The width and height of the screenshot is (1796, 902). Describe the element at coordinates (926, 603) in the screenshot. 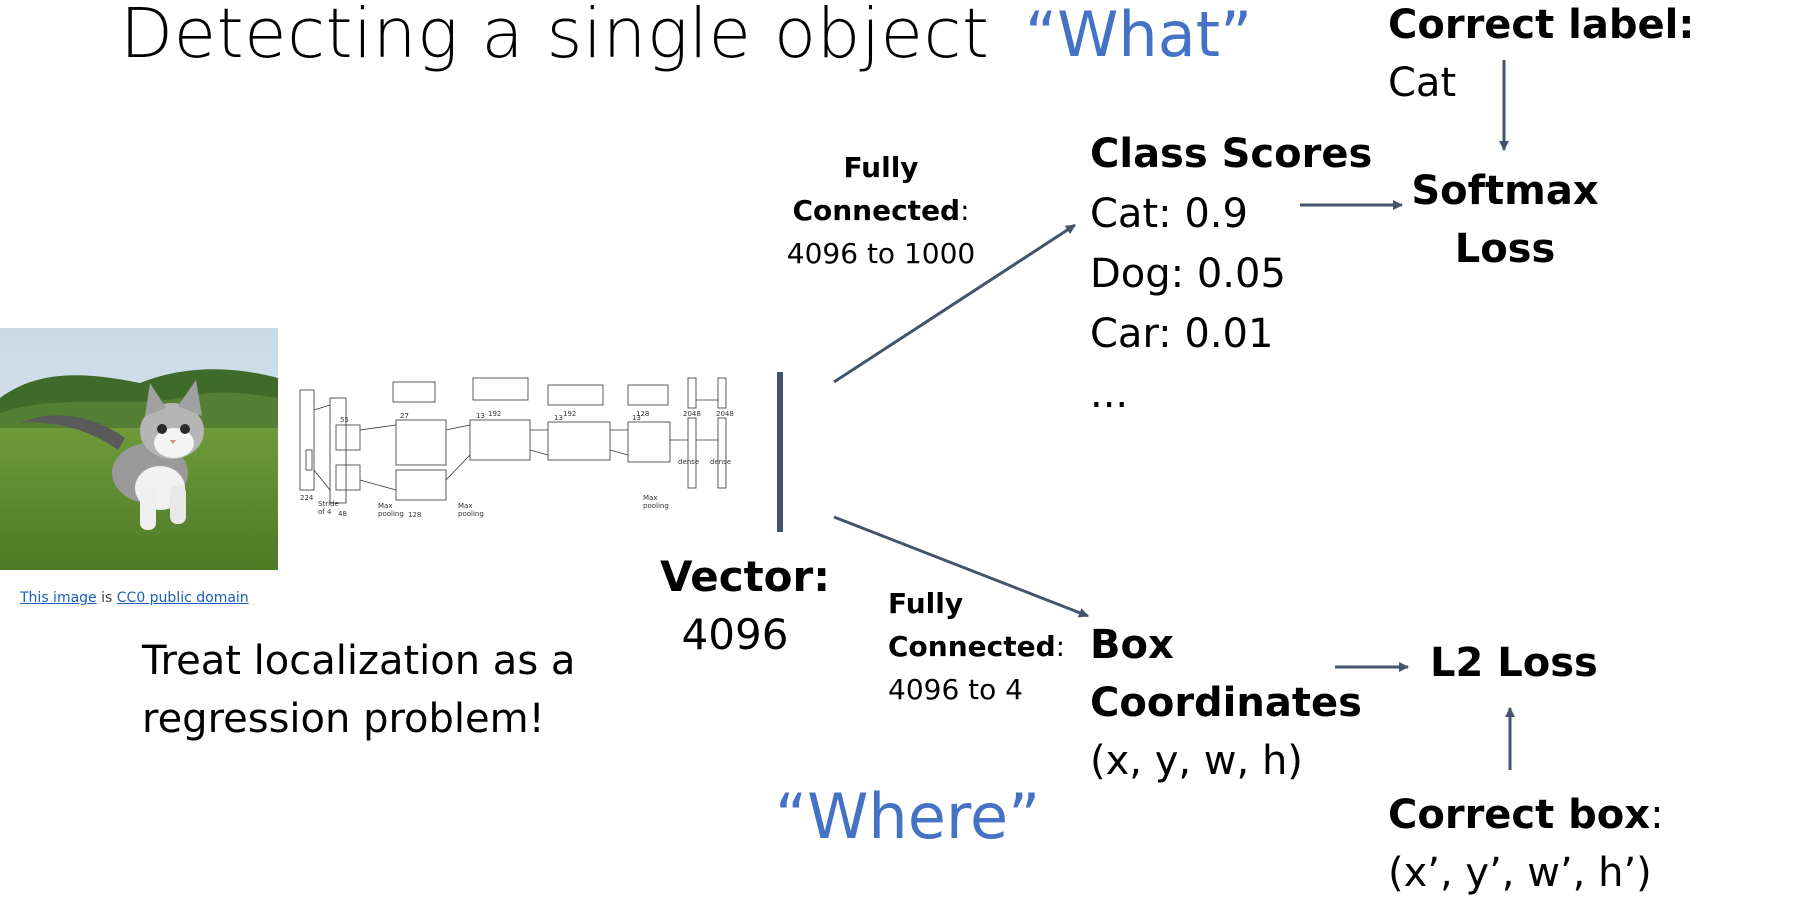

I see `fc-bottom-line-1: Fully` at that location.